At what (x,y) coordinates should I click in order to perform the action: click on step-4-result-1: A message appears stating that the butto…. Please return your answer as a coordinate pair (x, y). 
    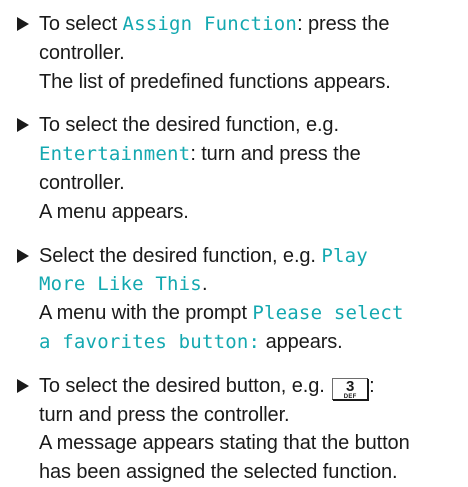
    Looking at the image, I should click on (224, 443).